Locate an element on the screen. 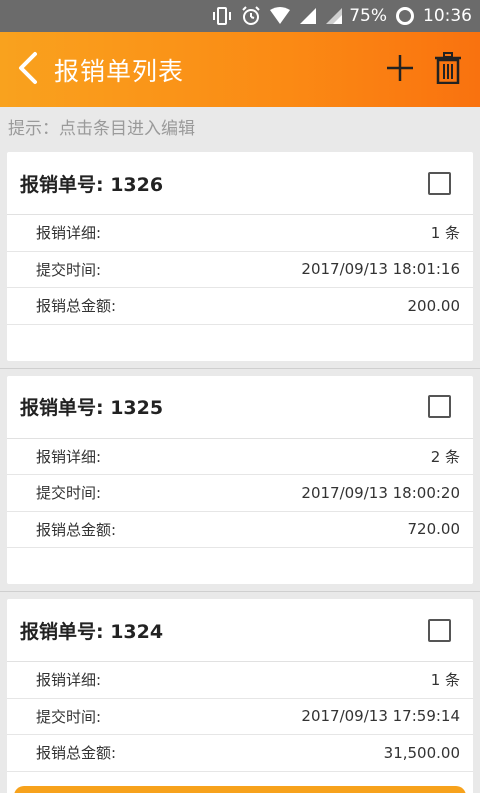 Image resolution: width=480 pixels, height=793 pixels. bottom-action-button is located at coordinates (240, 789).